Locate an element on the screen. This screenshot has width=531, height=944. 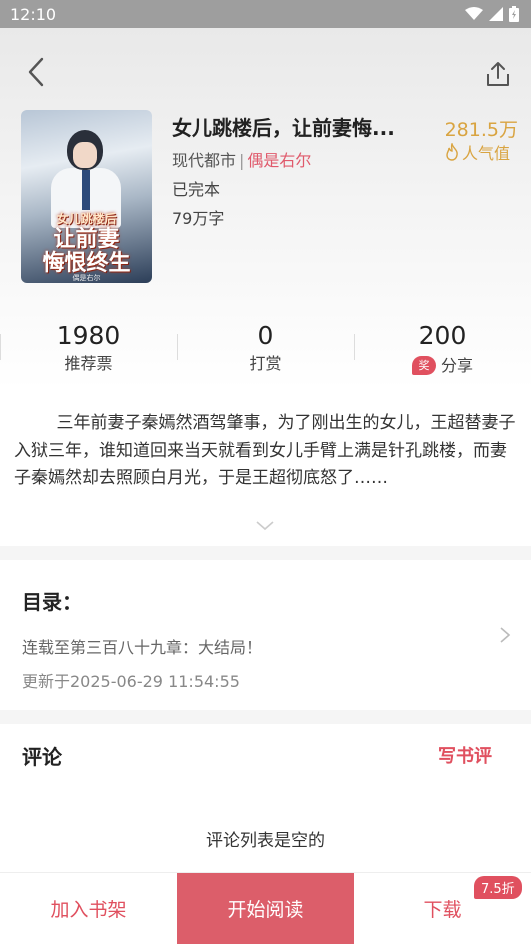
back-button is located at coordinates (36, 72).